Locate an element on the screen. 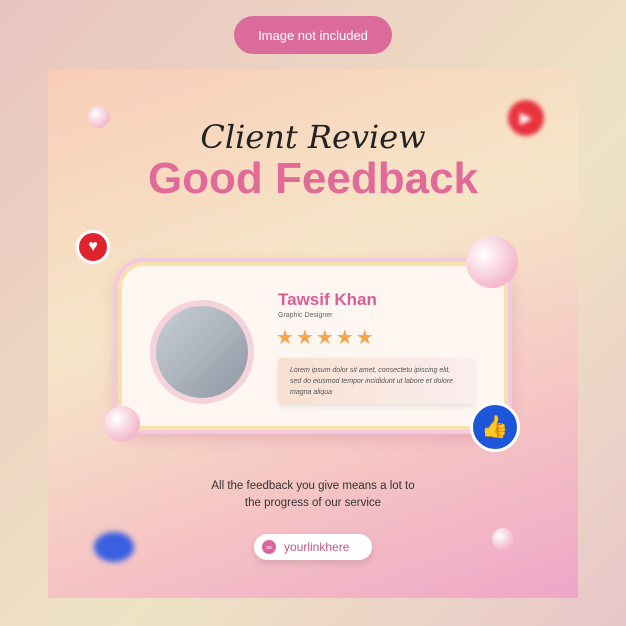 This screenshot has height=626, width=626. link-icon: ∞ is located at coordinates (269, 547).